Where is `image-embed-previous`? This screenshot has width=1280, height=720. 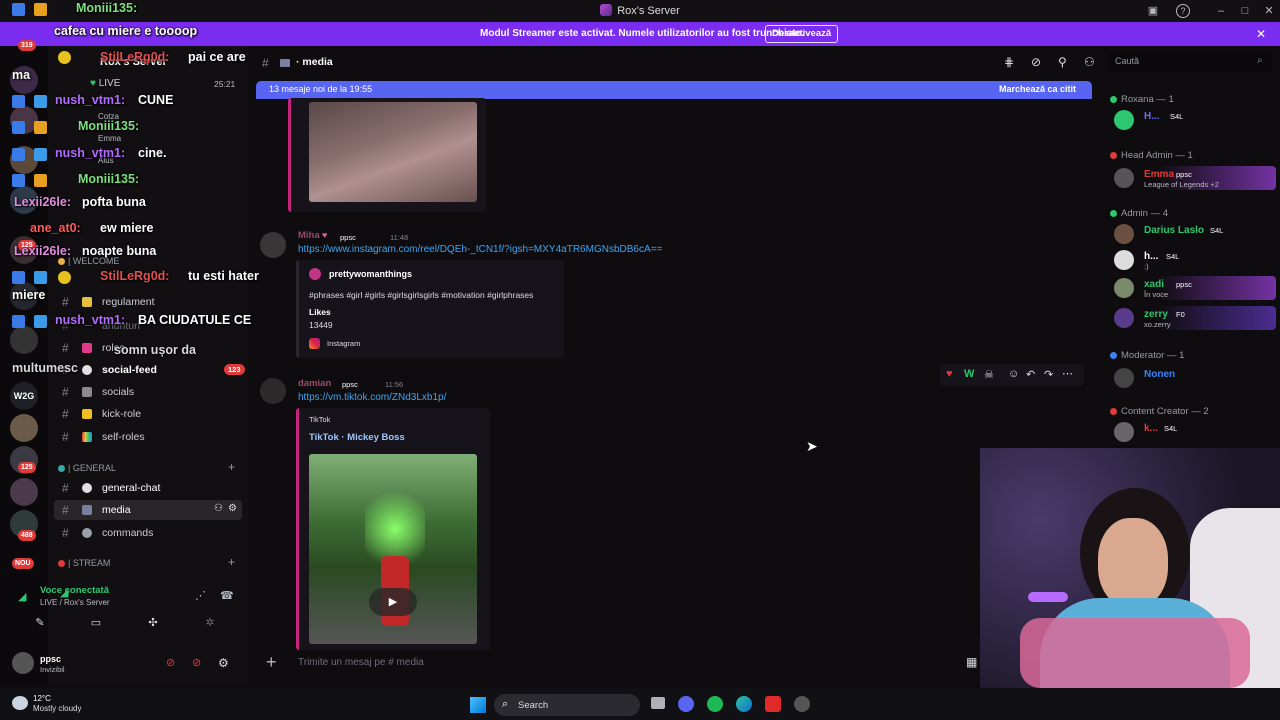 image-embed-previous is located at coordinates (387, 155).